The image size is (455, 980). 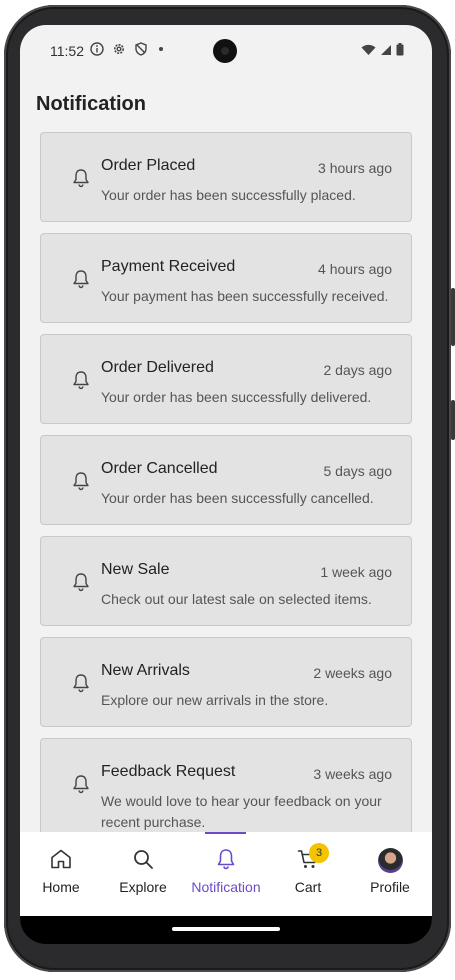 I want to click on nav-label-cart: Cart, so click(x=308, y=887).